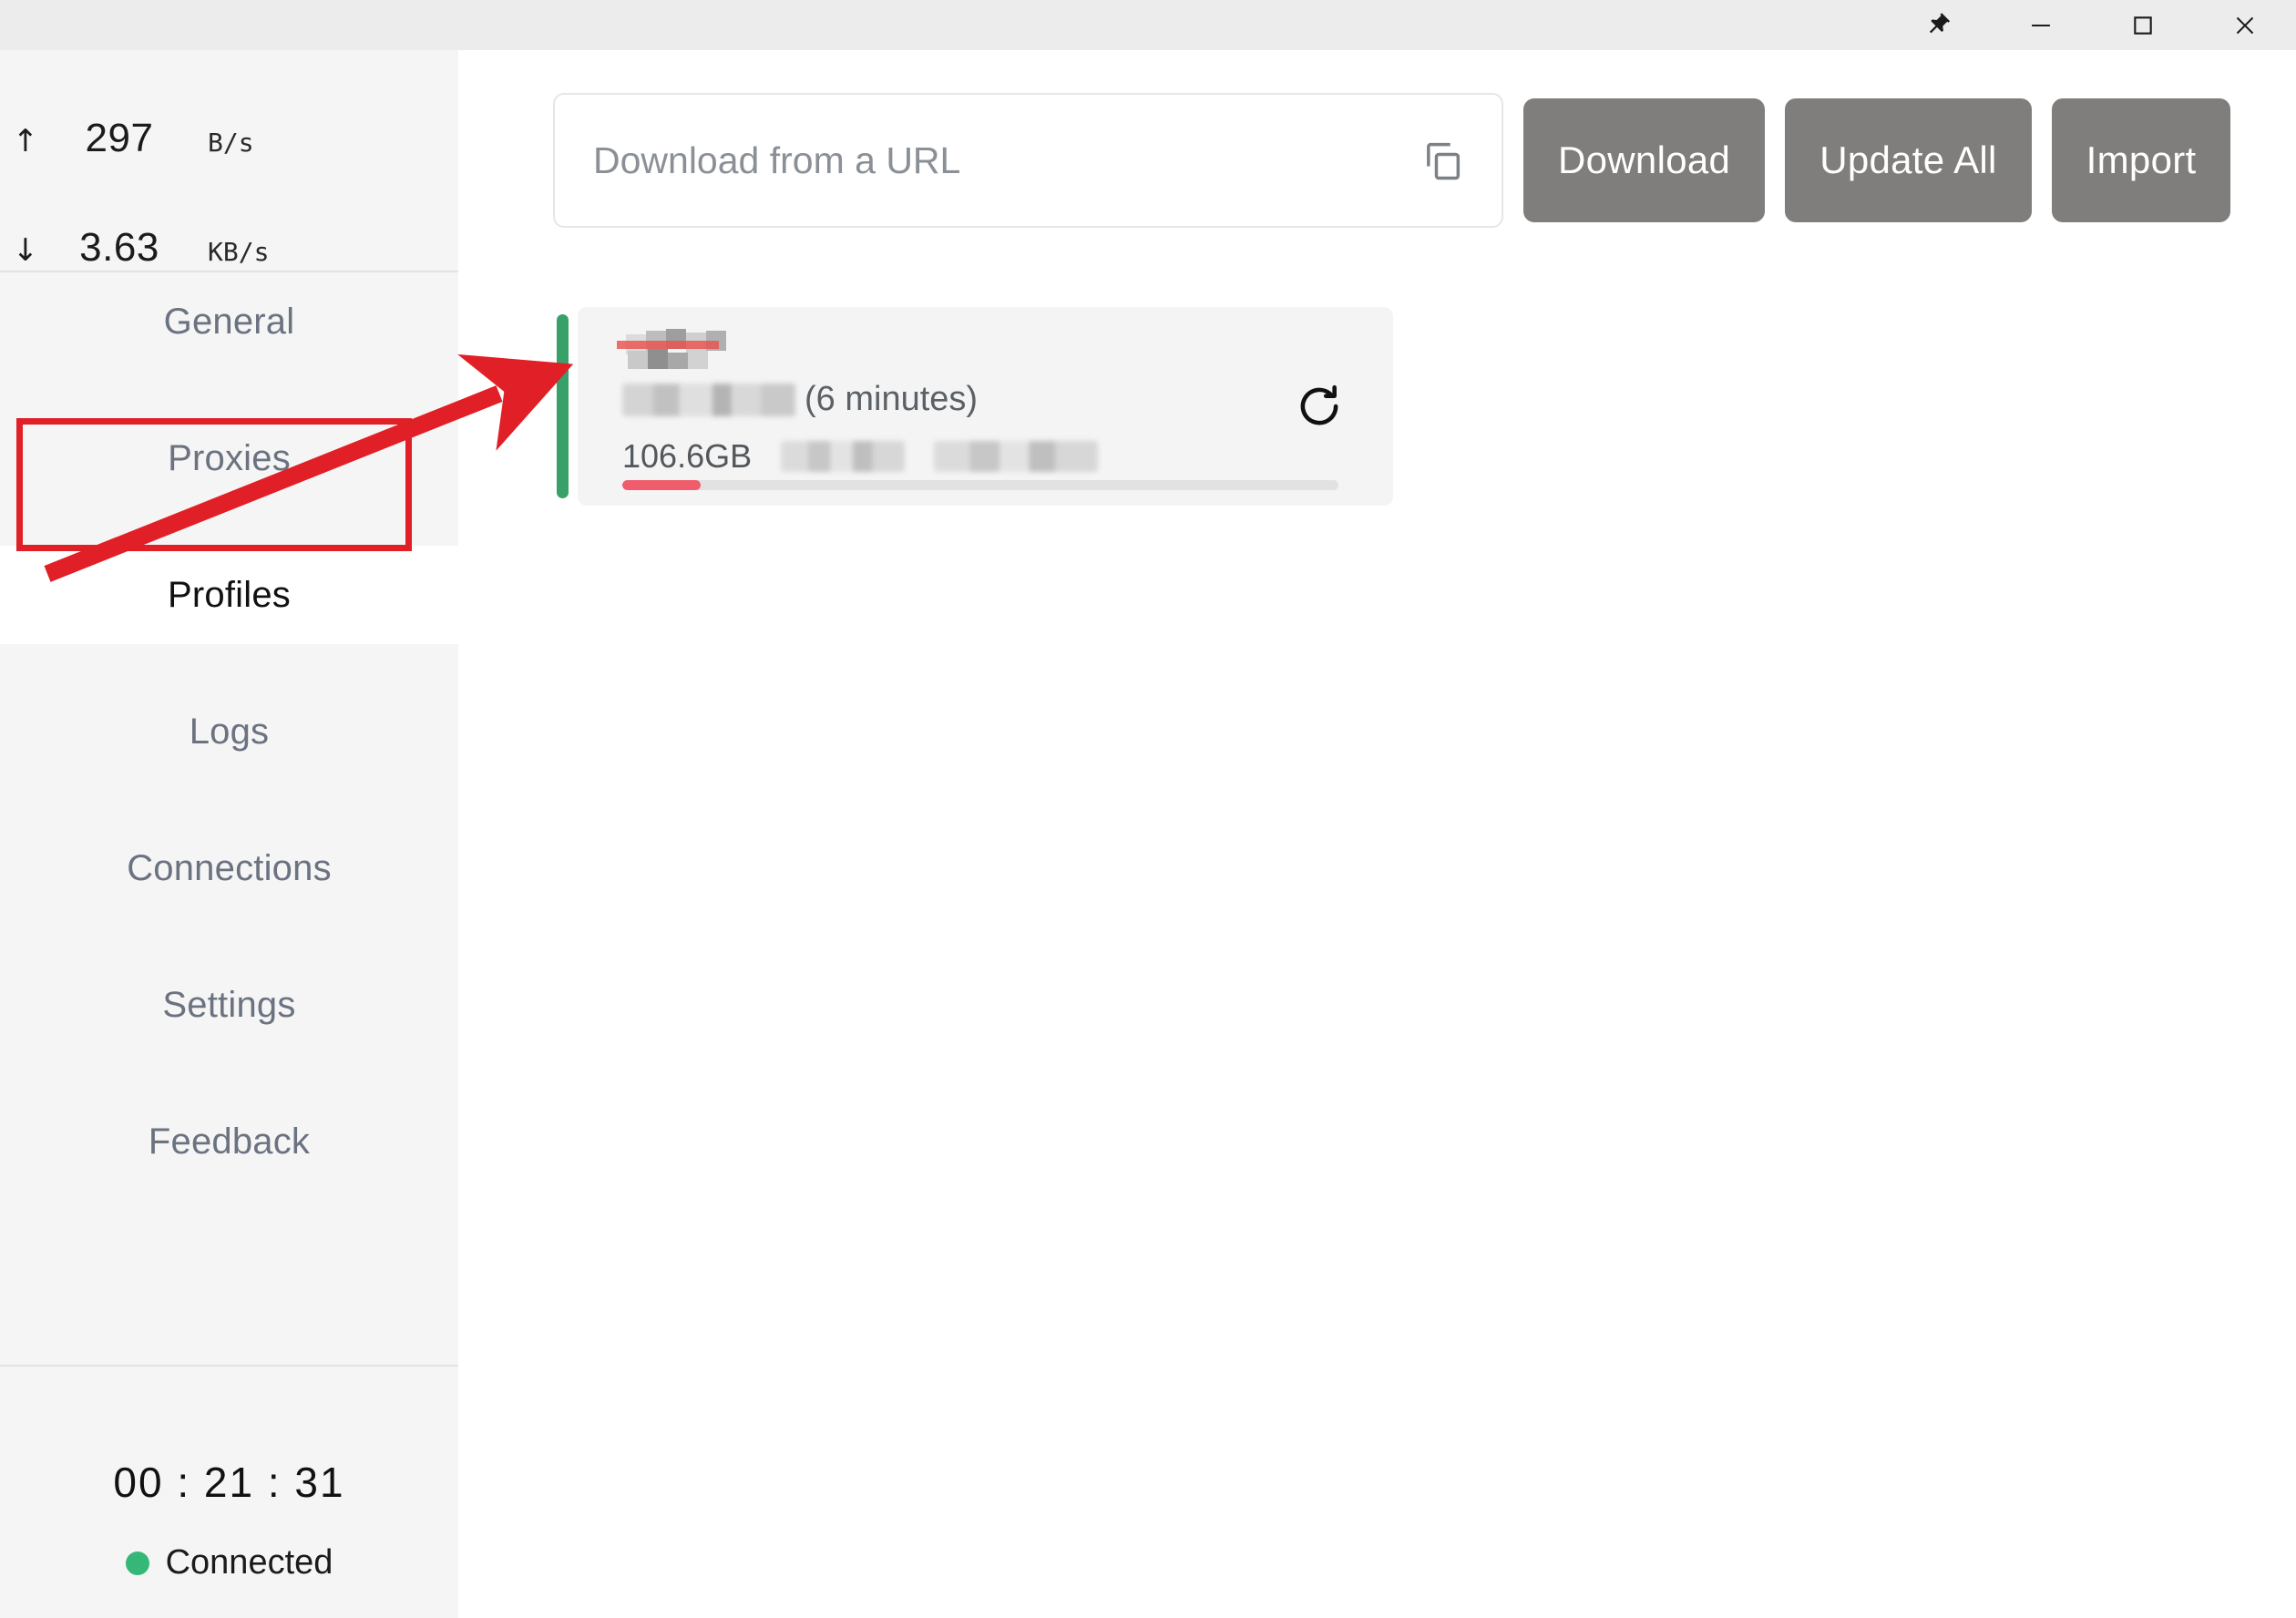 The image size is (2296, 1618). What do you see at coordinates (1442, 160) in the screenshot?
I see `copy-icon` at bounding box center [1442, 160].